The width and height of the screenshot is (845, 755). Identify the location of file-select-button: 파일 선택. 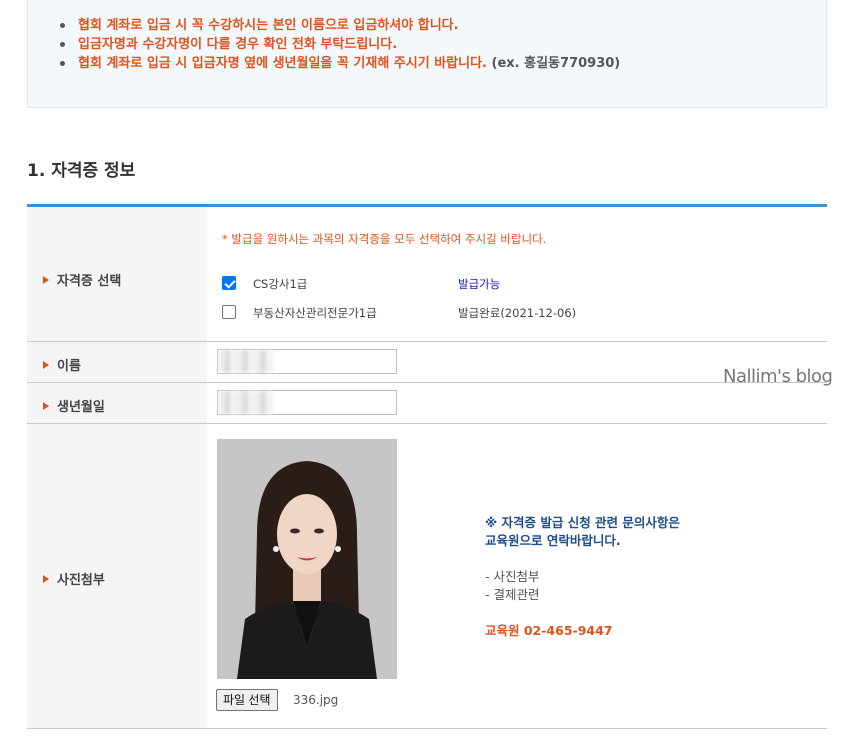
(247, 700).